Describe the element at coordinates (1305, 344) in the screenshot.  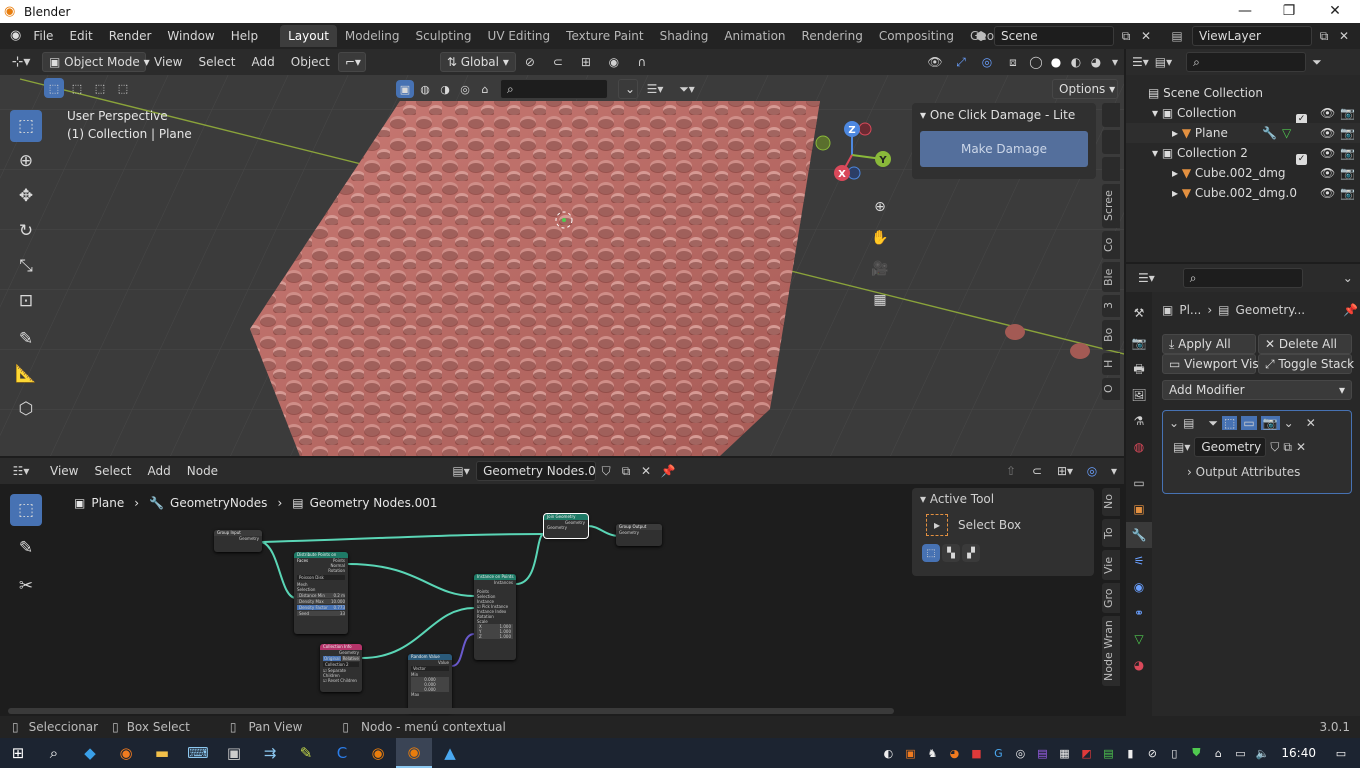
I see `delete-all-button: ✕ Delete All` at that location.